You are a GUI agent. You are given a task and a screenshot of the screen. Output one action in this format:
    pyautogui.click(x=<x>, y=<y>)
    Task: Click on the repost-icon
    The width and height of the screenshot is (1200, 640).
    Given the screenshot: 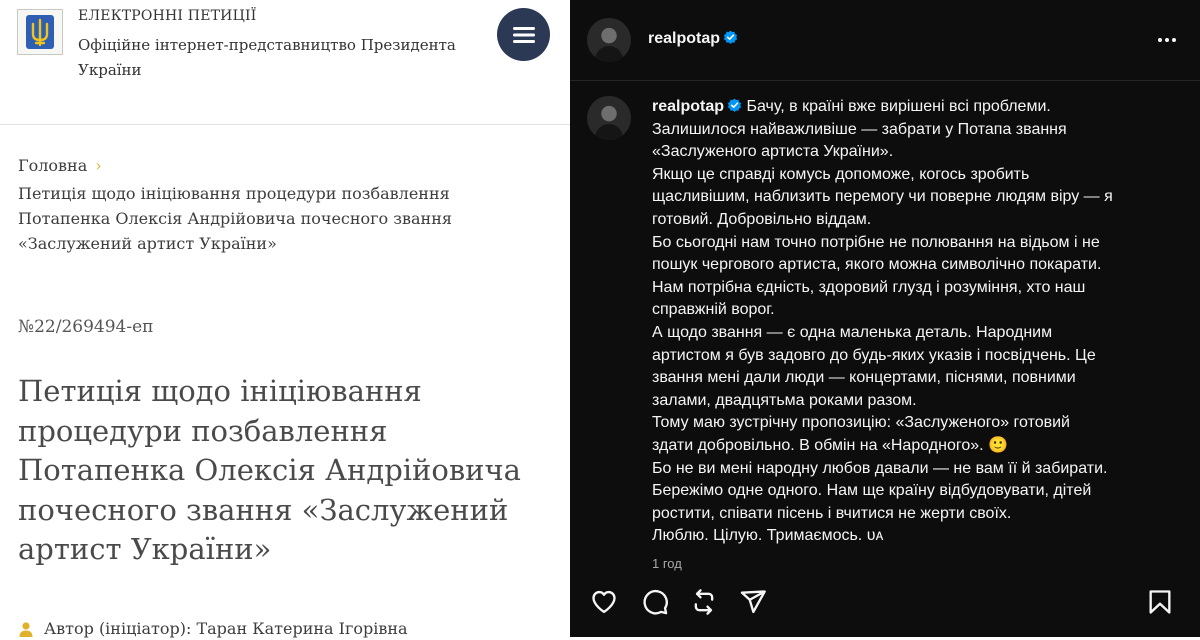 What is the action you would take?
    pyautogui.click(x=704, y=602)
    